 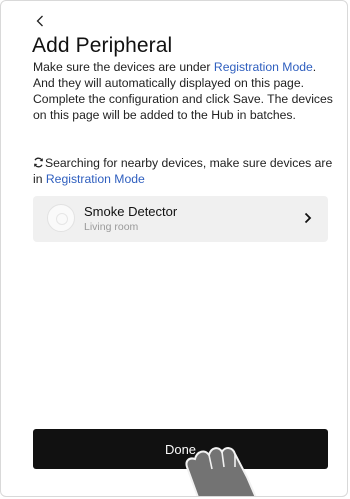 What do you see at coordinates (111, 227) in the screenshot?
I see `device-room: Living room` at bounding box center [111, 227].